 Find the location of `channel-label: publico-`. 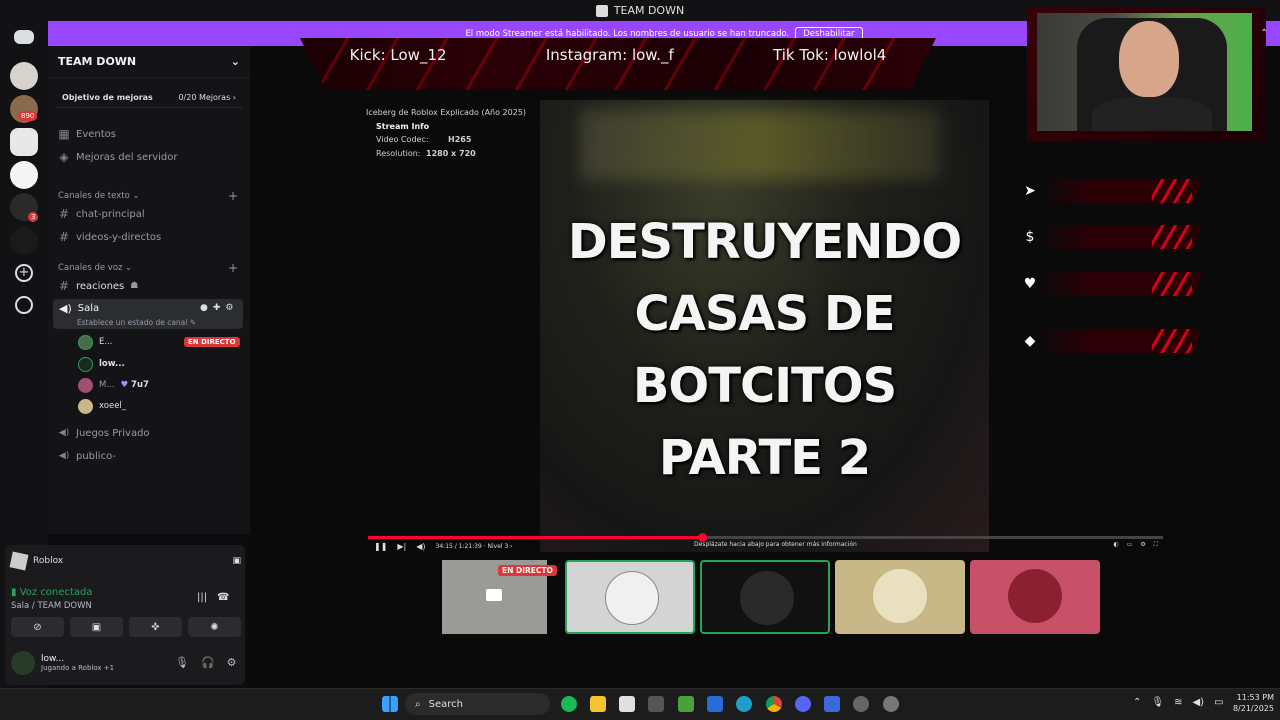

channel-label: publico- is located at coordinates (96, 456).